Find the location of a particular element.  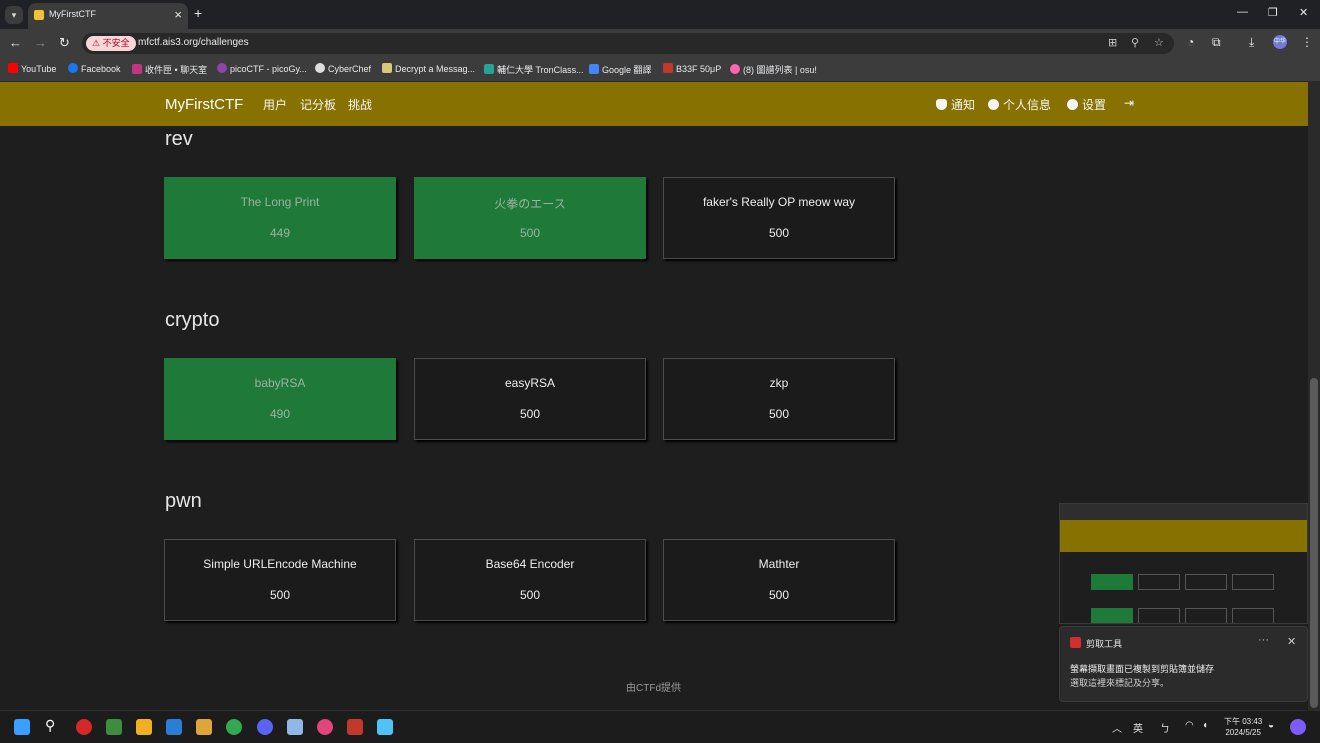

challenge-card: Simple URLEncode Machine 500 is located at coordinates (280, 580).